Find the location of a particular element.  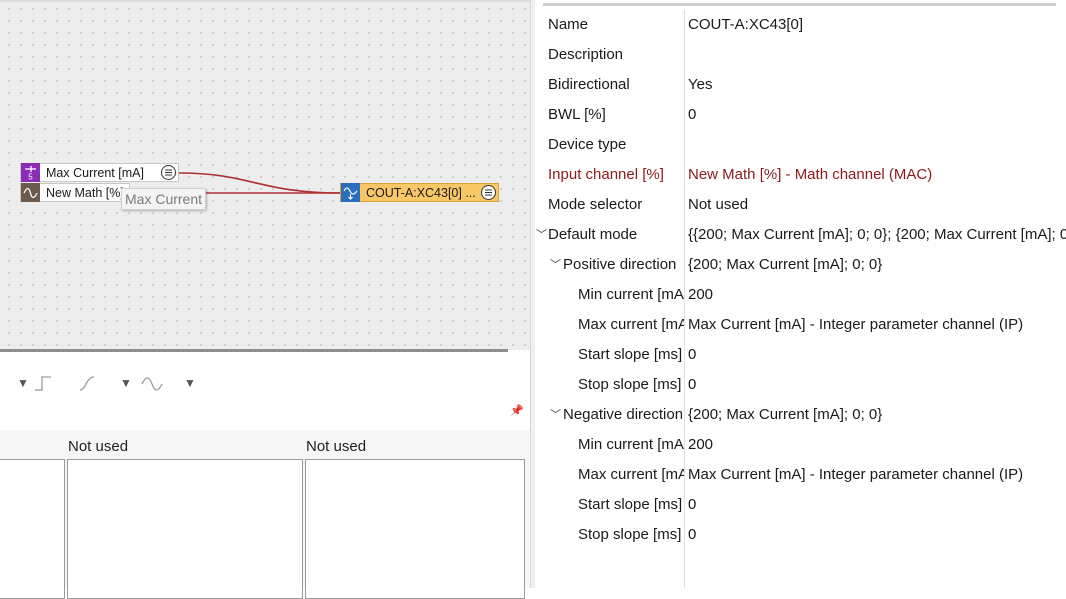

node-max-current: 5 Max Current [mA] is located at coordinates (99, 172).